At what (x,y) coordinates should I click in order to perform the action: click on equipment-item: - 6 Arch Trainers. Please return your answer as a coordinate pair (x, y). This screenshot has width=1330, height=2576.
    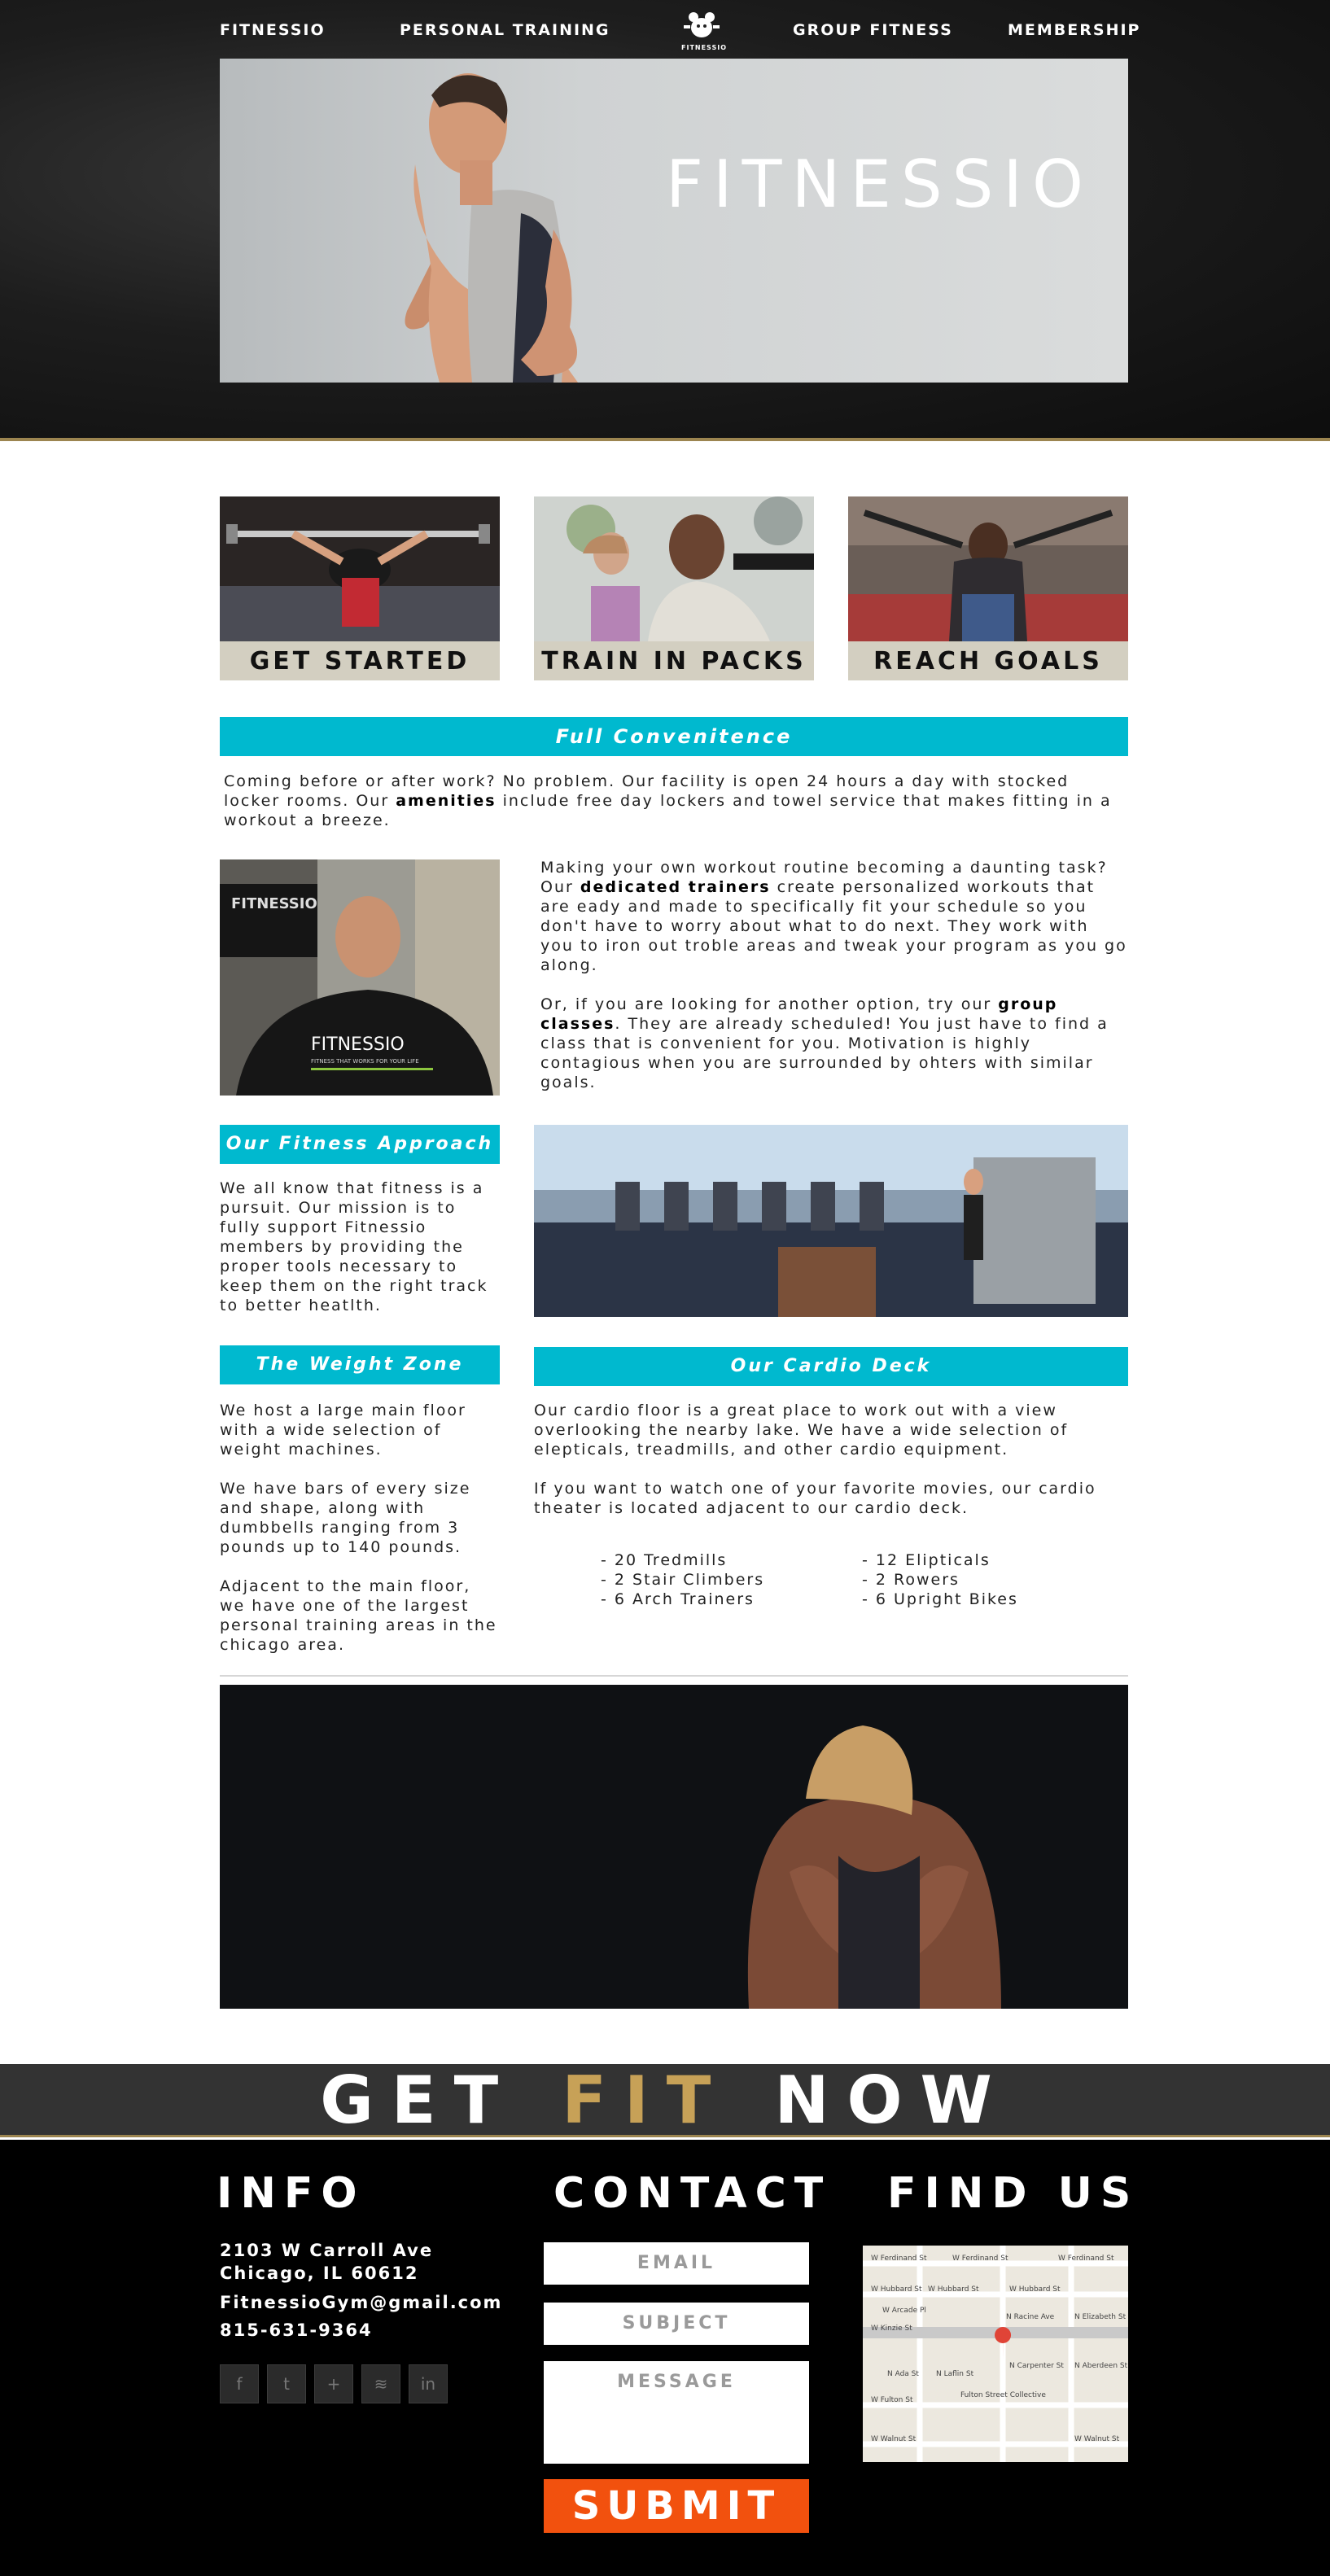
    Looking at the image, I should click on (678, 1599).